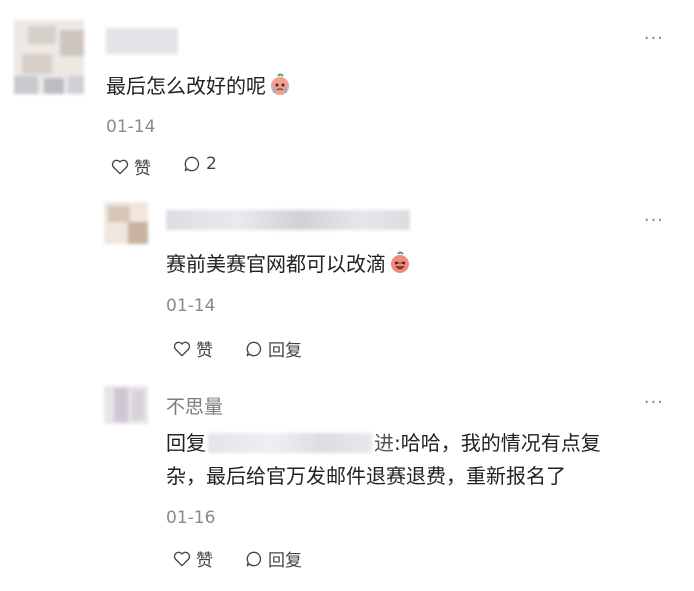  What do you see at coordinates (191, 306) in the screenshot?
I see `reply-date: 01-14` at bounding box center [191, 306].